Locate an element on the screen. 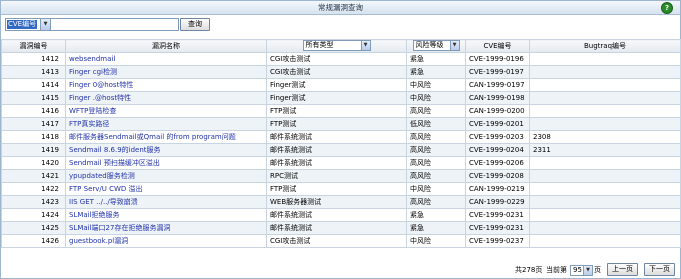 The height and width of the screenshot is (279, 681). cell-id: 1415 is located at coordinates (33, 98).